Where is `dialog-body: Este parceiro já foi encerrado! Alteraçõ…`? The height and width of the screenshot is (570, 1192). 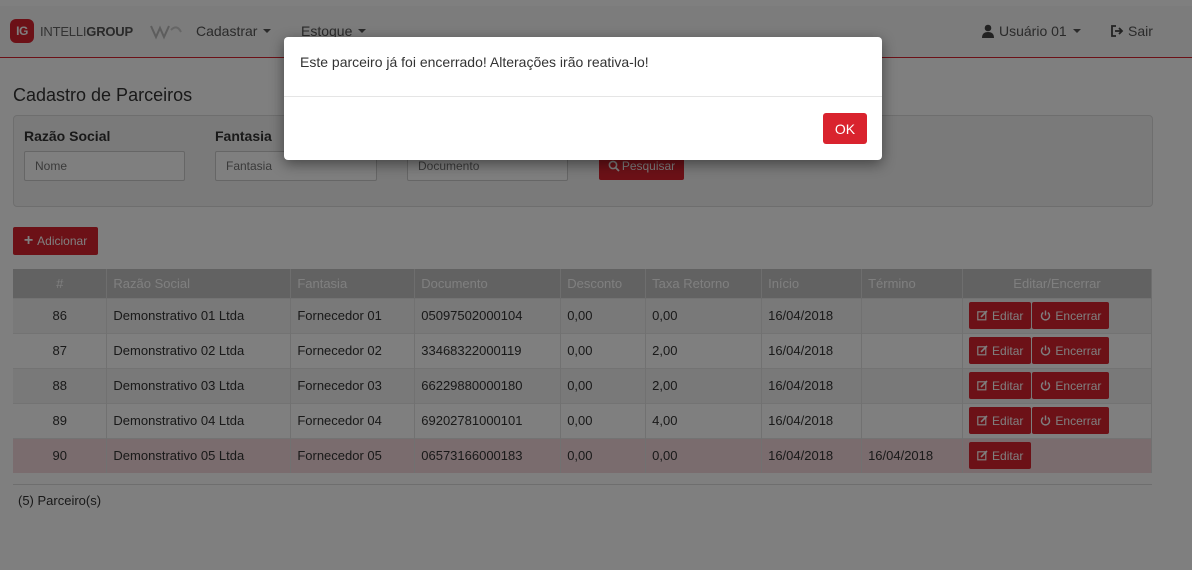
dialog-body: Este parceiro já foi encerrado! Alteraçõ… is located at coordinates (583, 67).